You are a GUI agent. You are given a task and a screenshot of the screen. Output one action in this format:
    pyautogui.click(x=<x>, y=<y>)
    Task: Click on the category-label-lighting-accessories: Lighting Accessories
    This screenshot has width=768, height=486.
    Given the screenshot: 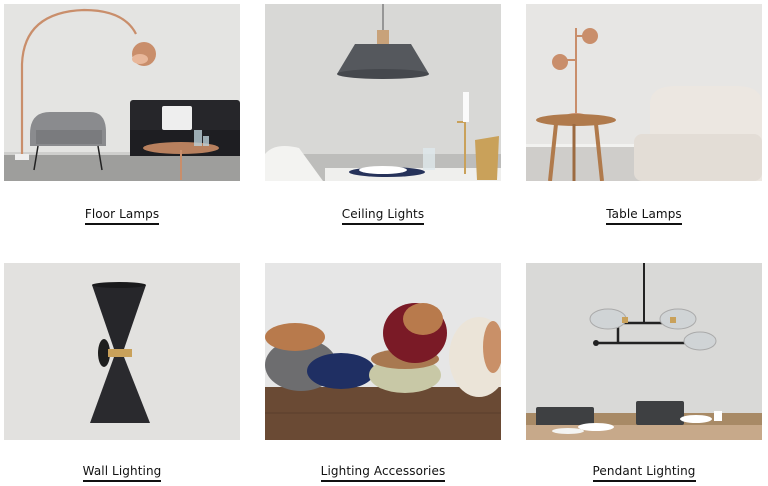 What is the action you would take?
    pyautogui.click(x=383, y=473)
    